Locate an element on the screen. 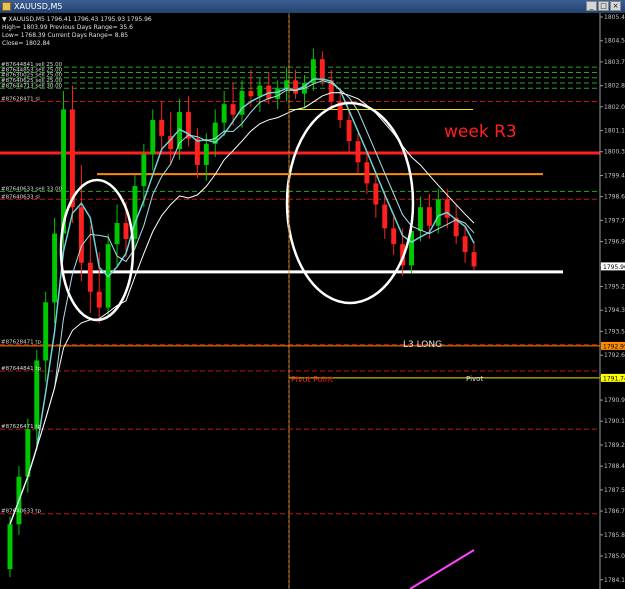  price-tick-label: 1795.20 is located at coordinates (614, 286).